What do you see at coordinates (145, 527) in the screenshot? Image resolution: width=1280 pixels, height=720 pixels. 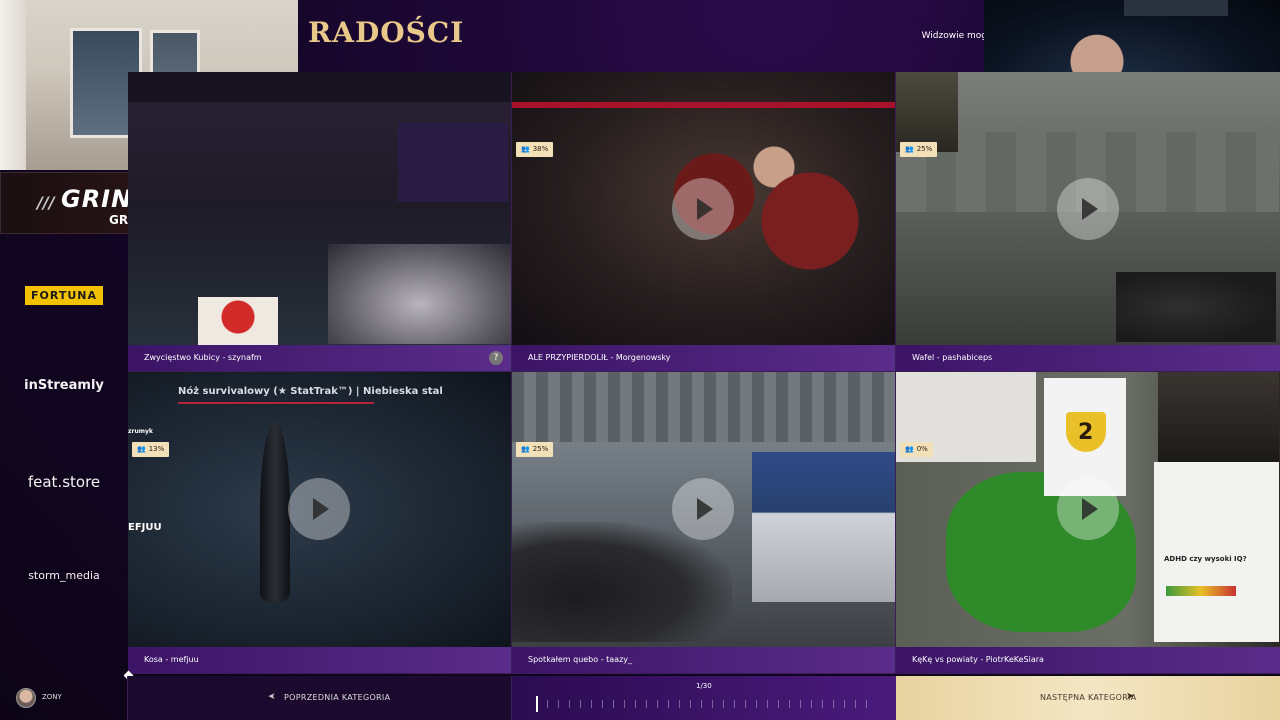 I see `overlay-tag: EFJUU` at bounding box center [145, 527].